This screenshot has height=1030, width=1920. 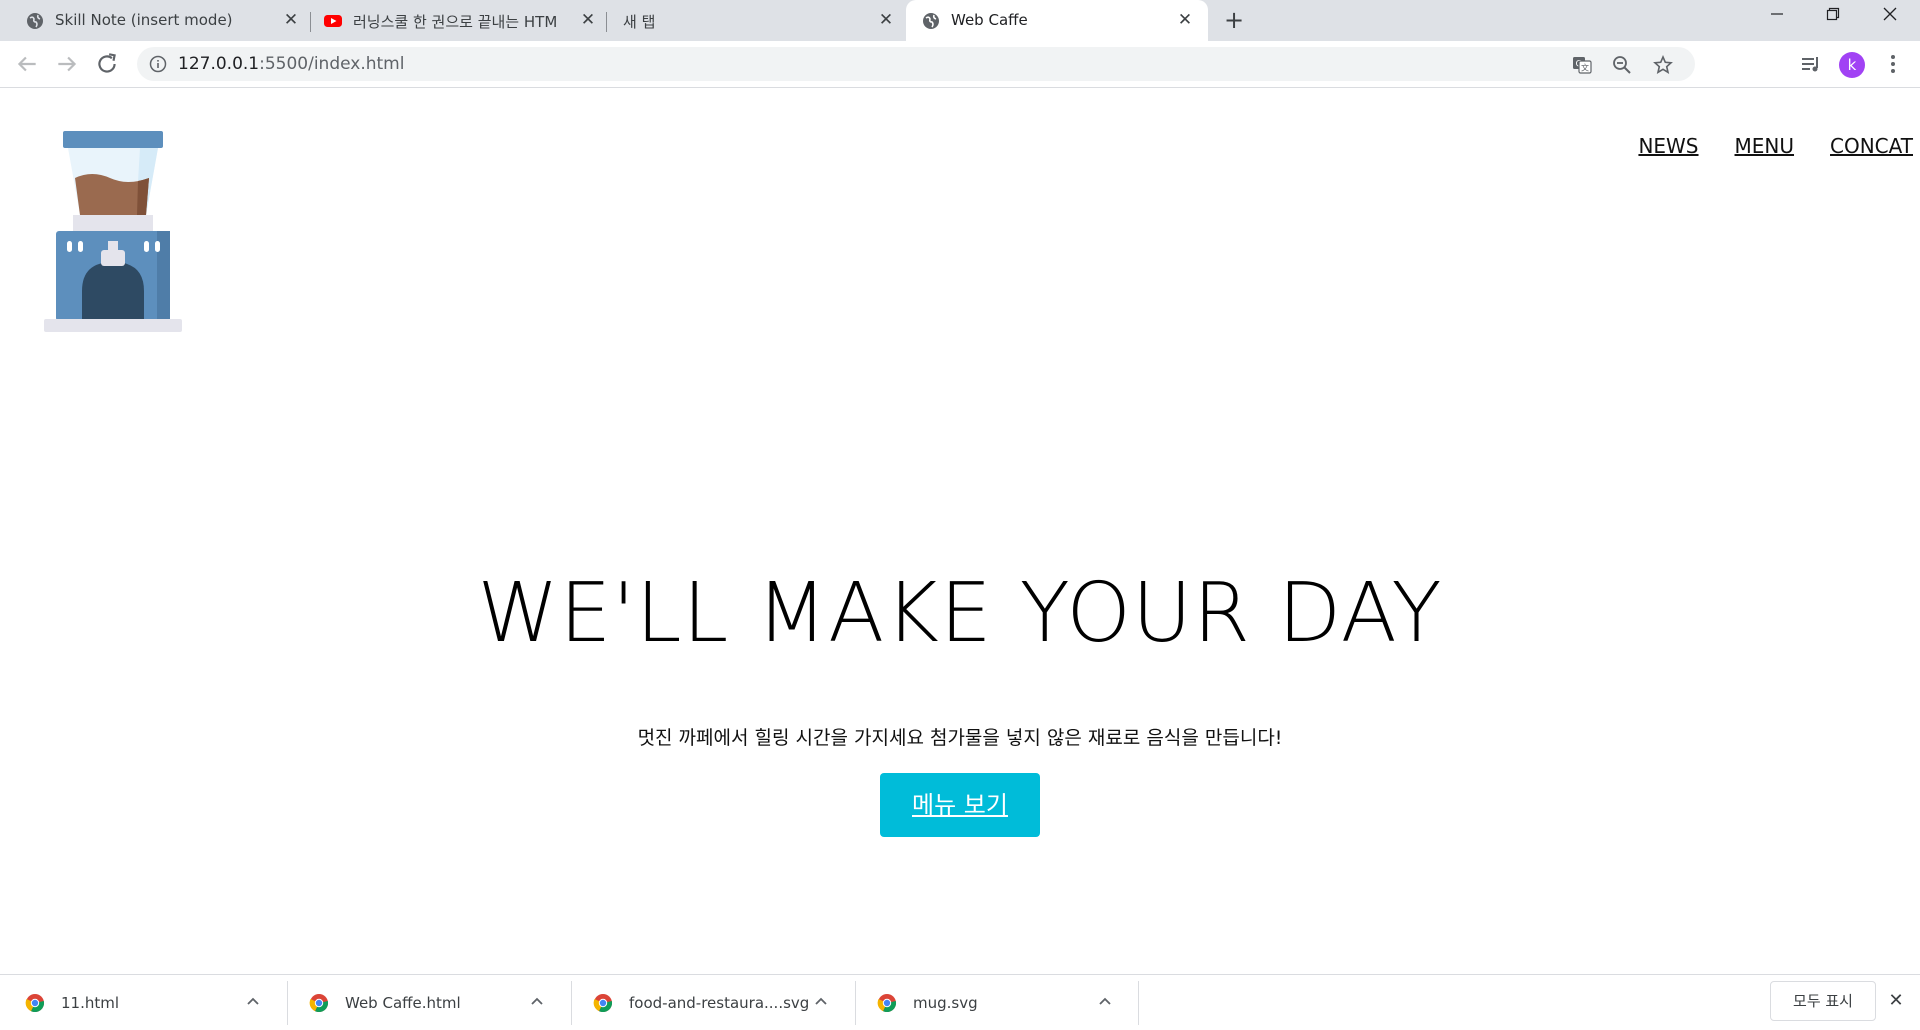 I want to click on url-text: 127.0.0.1:5500/index.html, so click(x=291, y=64).